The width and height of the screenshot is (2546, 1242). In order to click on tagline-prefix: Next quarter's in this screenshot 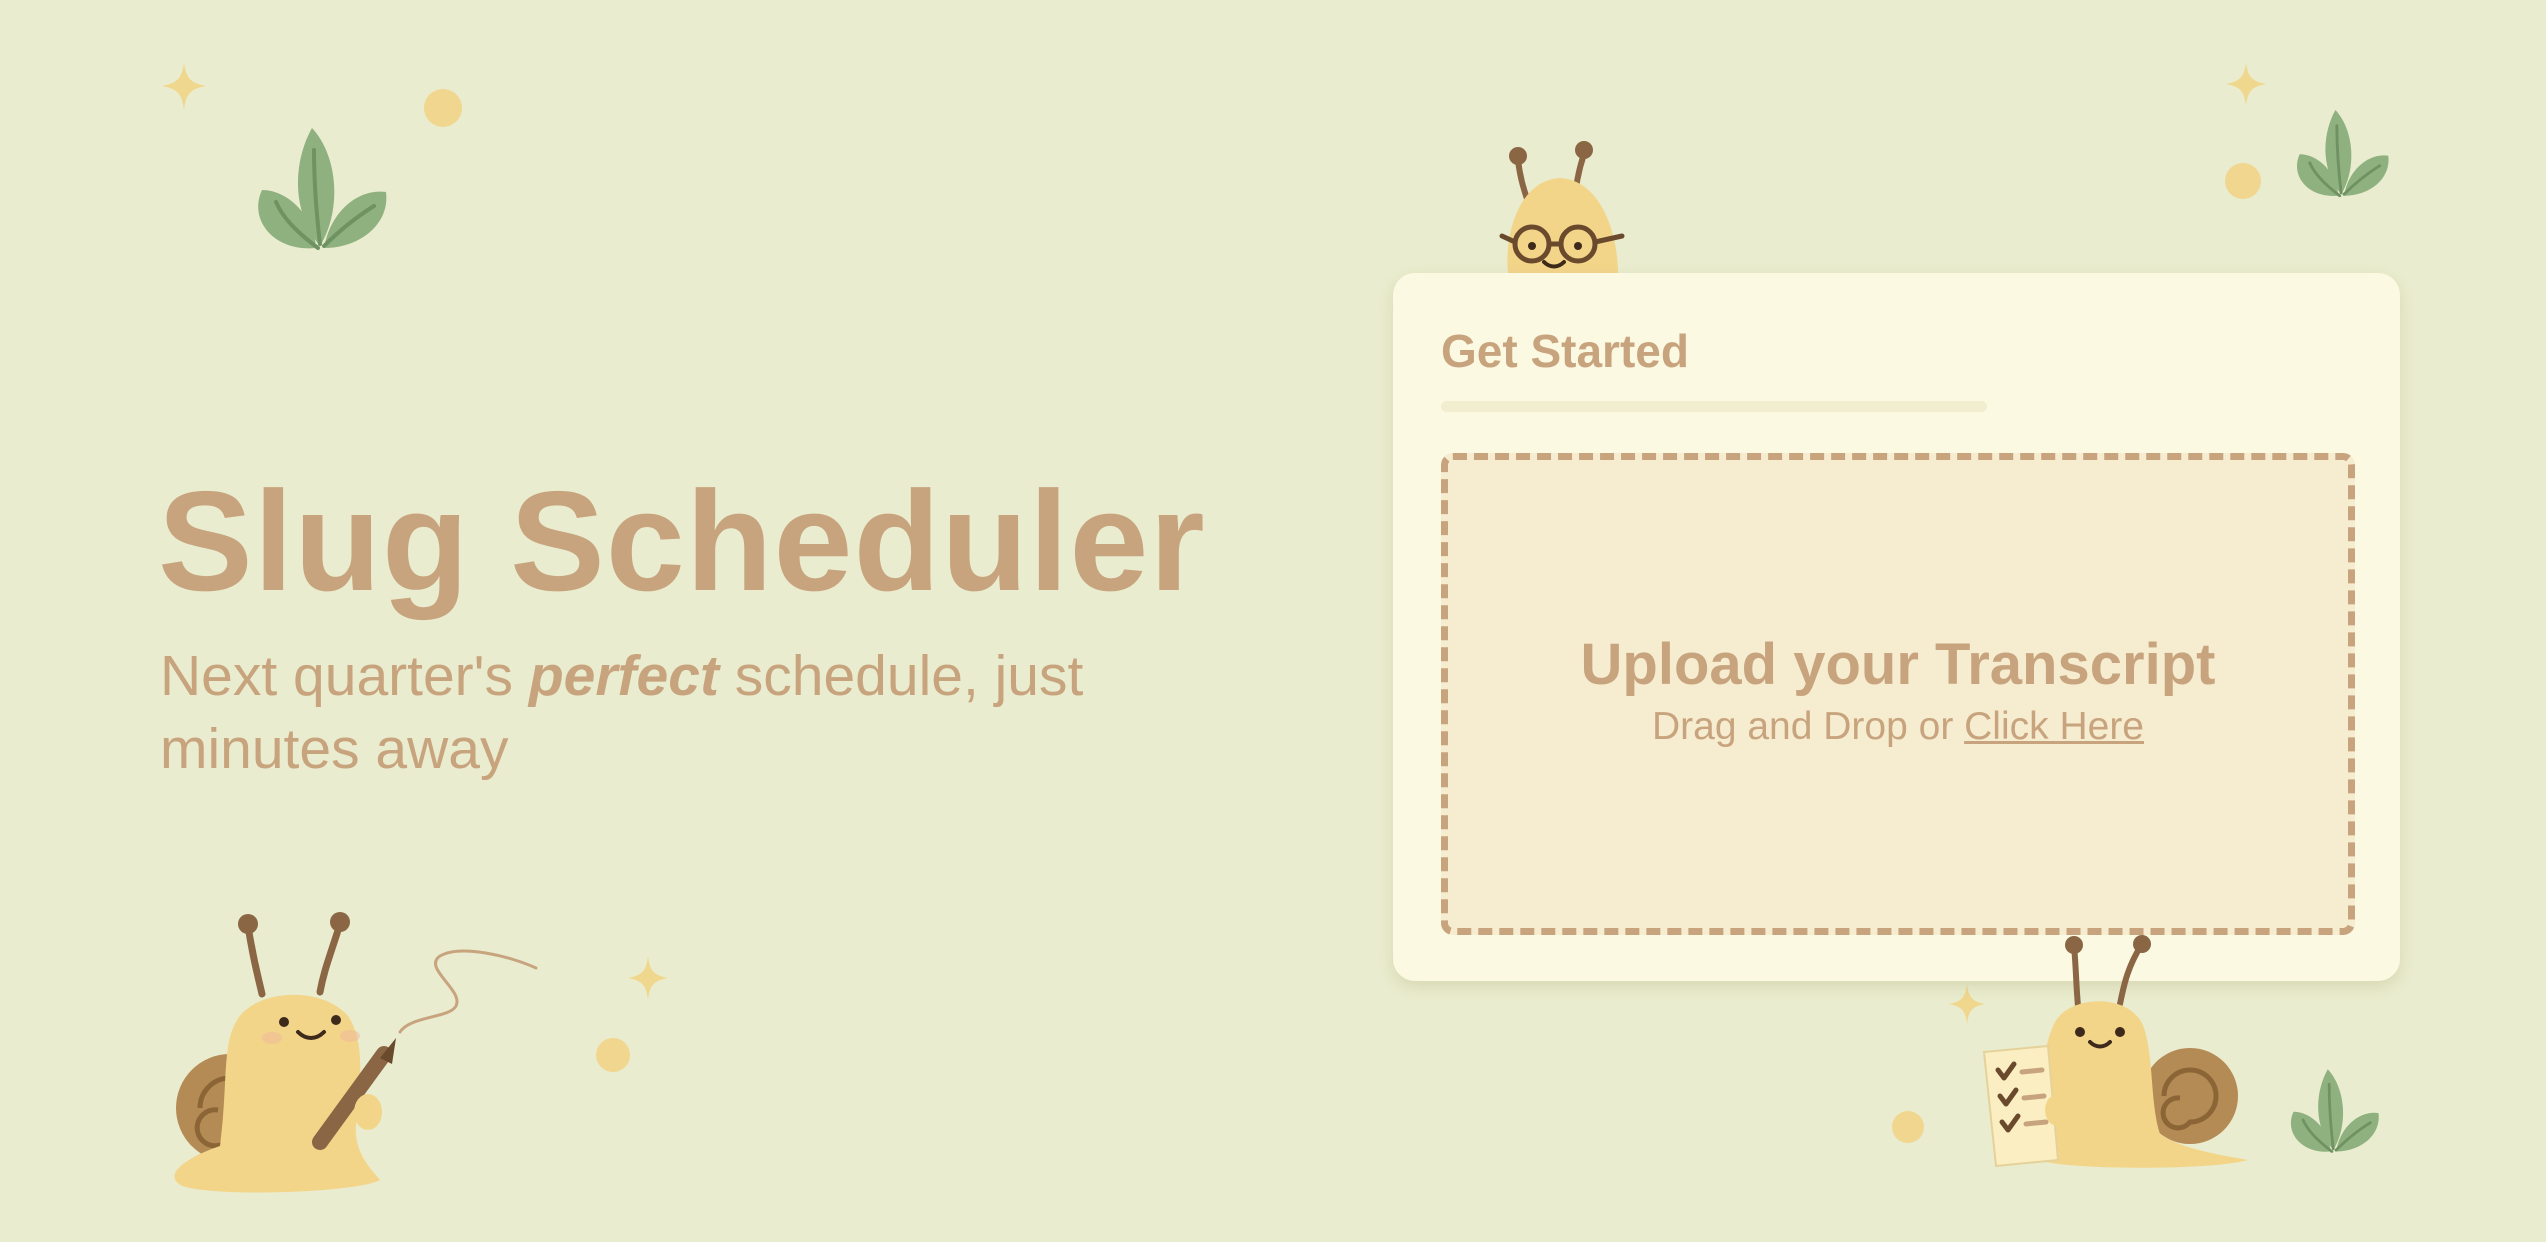, I will do `click(344, 676)`.